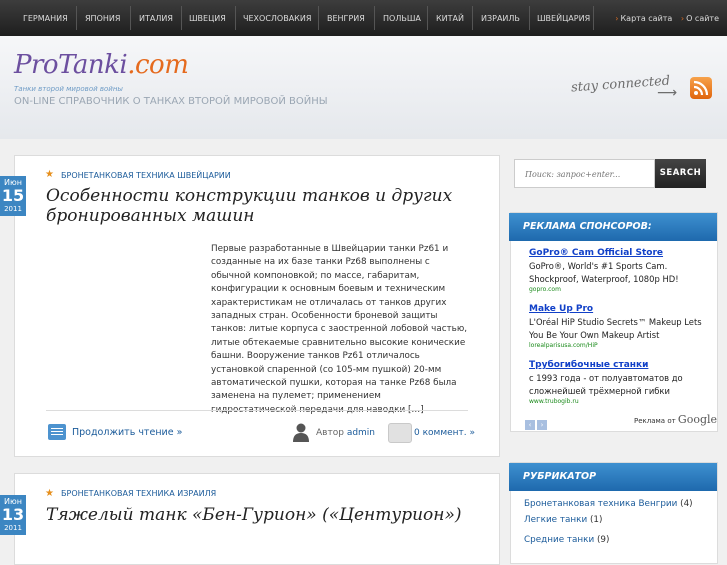  What do you see at coordinates (266, 515) in the screenshot?
I see `post-title: Тяжелый танк «Бен-Гурион» («Центурион»)` at bounding box center [266, 515].